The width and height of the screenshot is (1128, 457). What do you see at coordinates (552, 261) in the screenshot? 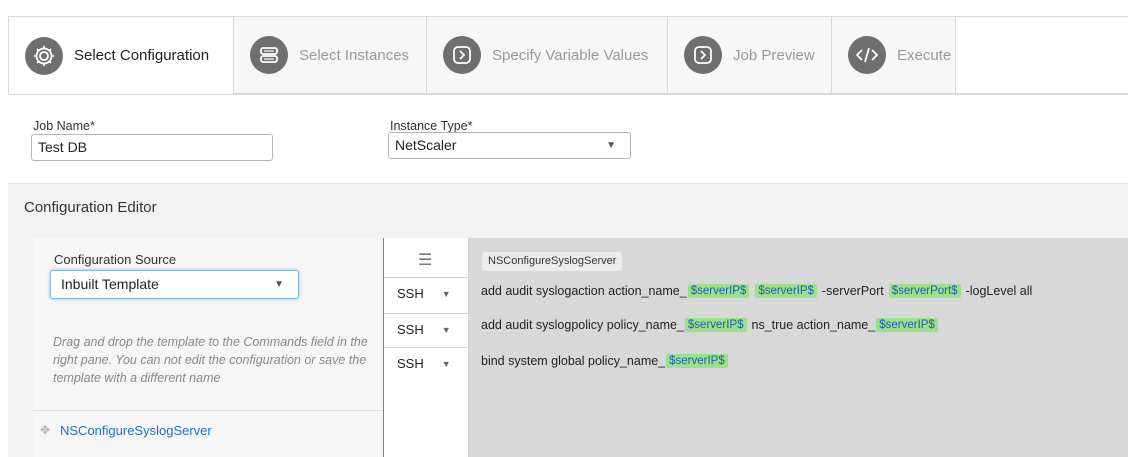
I see `command-group-tag: NSConfigureSyslogServer` at bounding box center [552, 261].